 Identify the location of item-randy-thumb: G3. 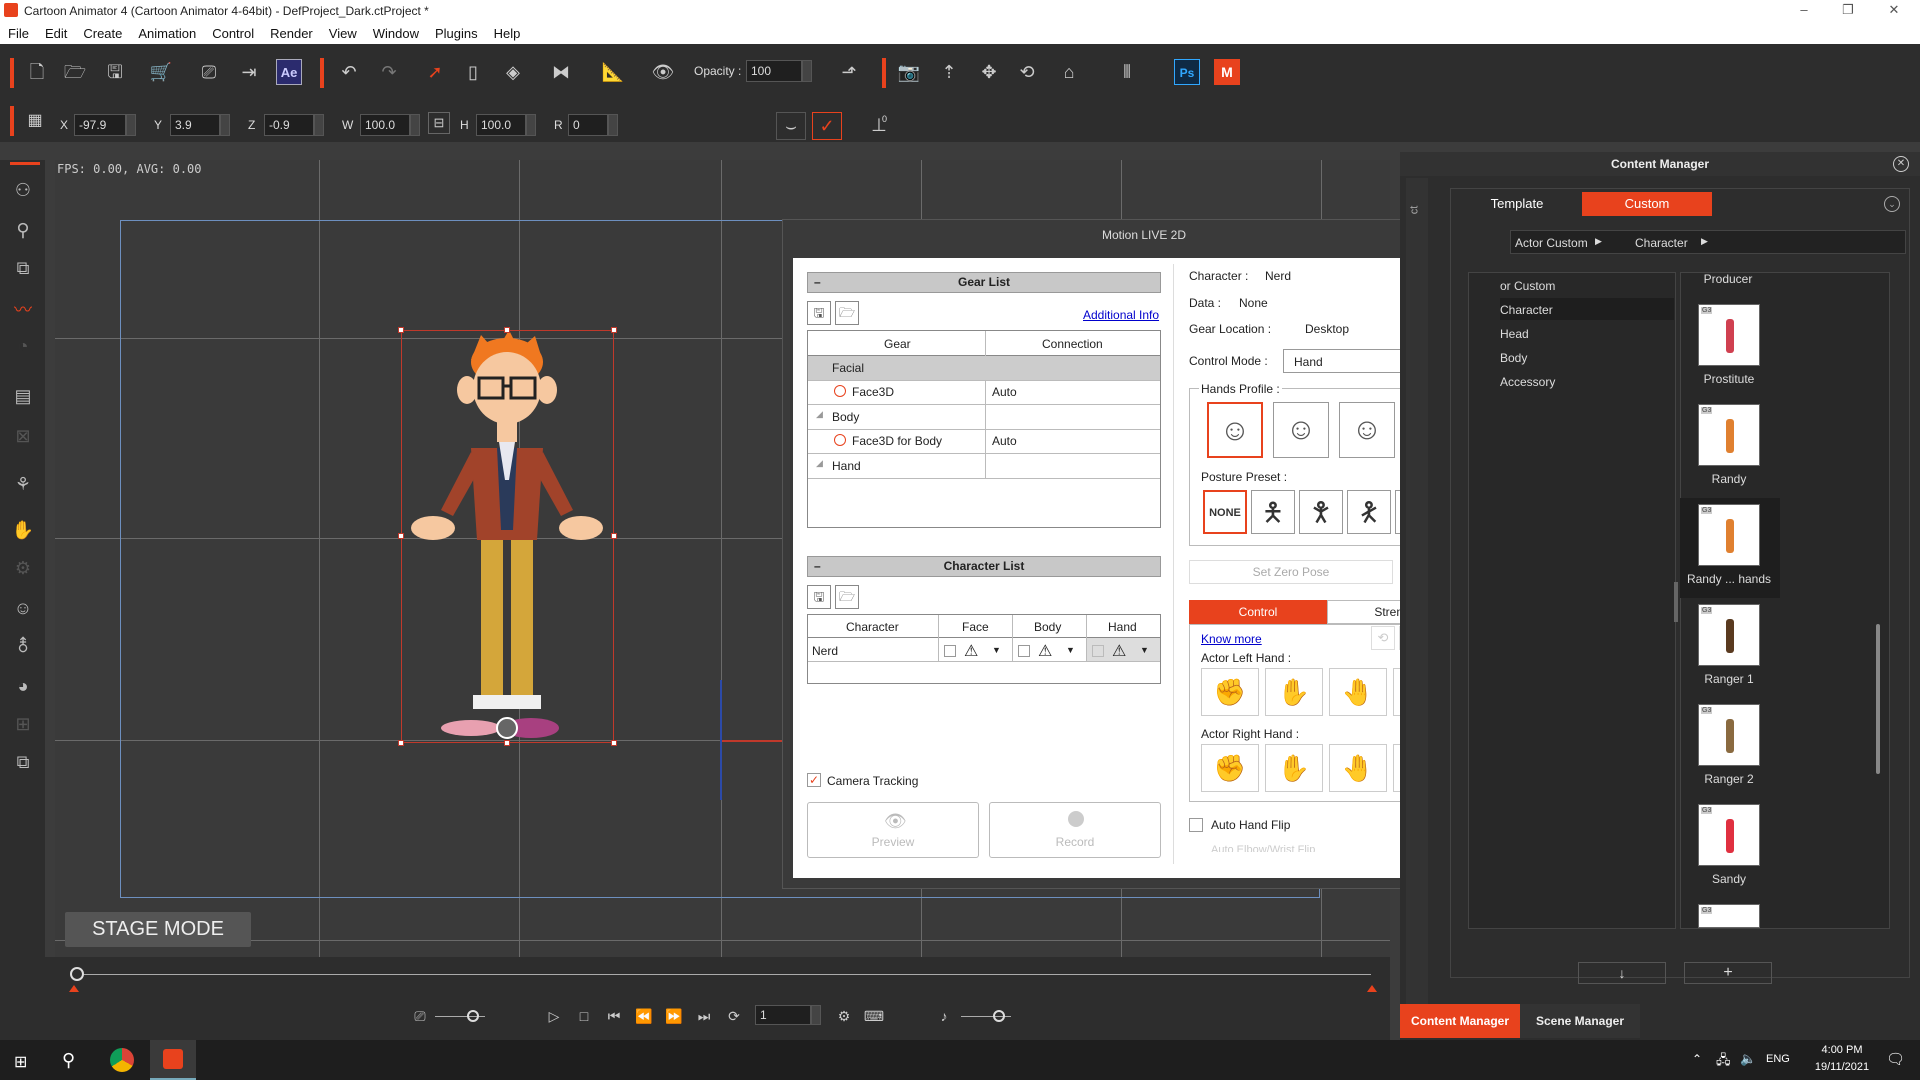
(1729, 435).